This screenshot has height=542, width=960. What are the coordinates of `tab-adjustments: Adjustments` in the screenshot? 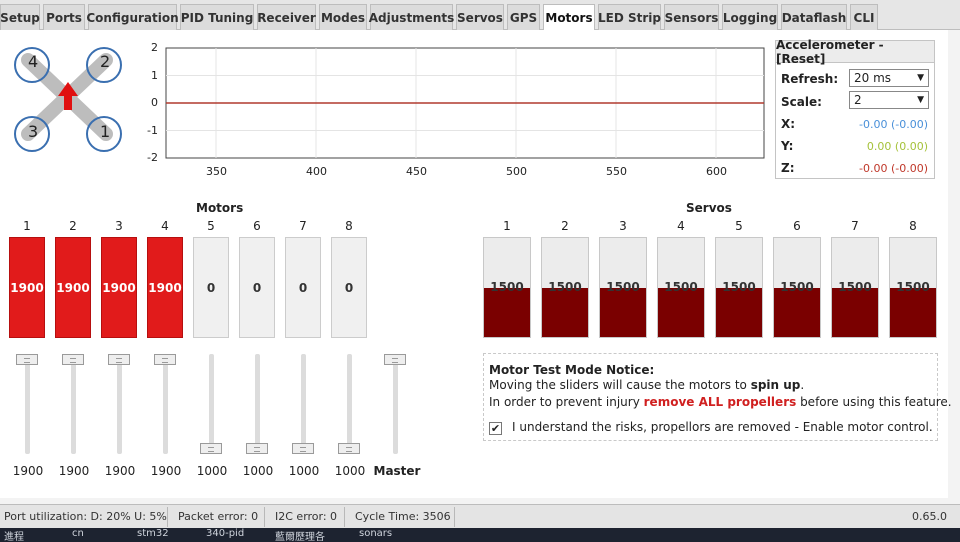 It's located at (411, 17).